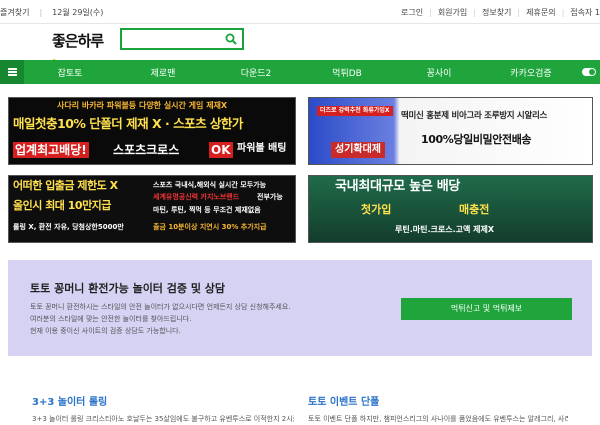 This screenshot has height=425, width=600. What do you see at coordinates (347, 72) in the screenshot?
I see `nav-item-muktudb: 먹튀DB` at bounding box center [347, 72].